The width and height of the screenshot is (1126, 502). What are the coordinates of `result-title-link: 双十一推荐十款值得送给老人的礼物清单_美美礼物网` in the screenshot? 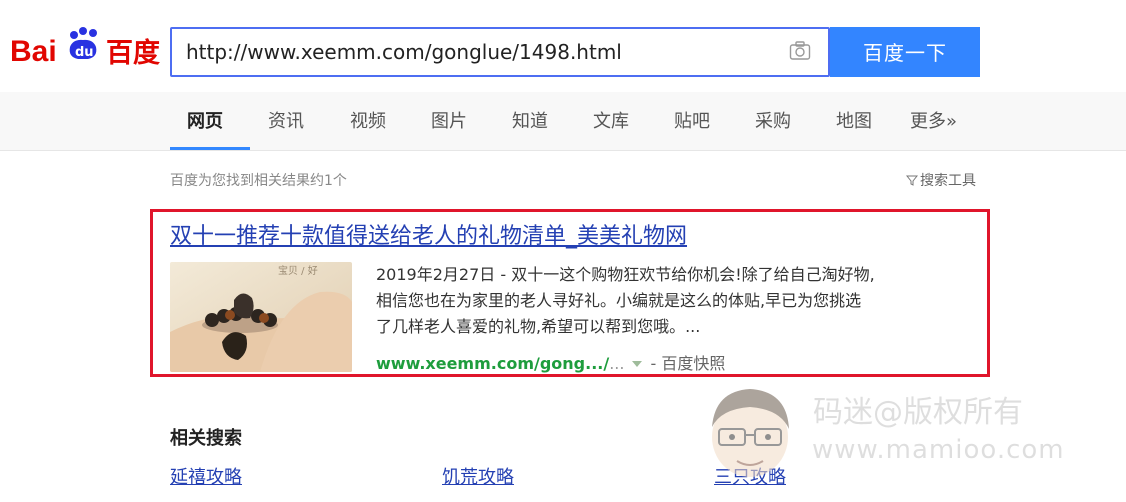 It's located at (428, 237).